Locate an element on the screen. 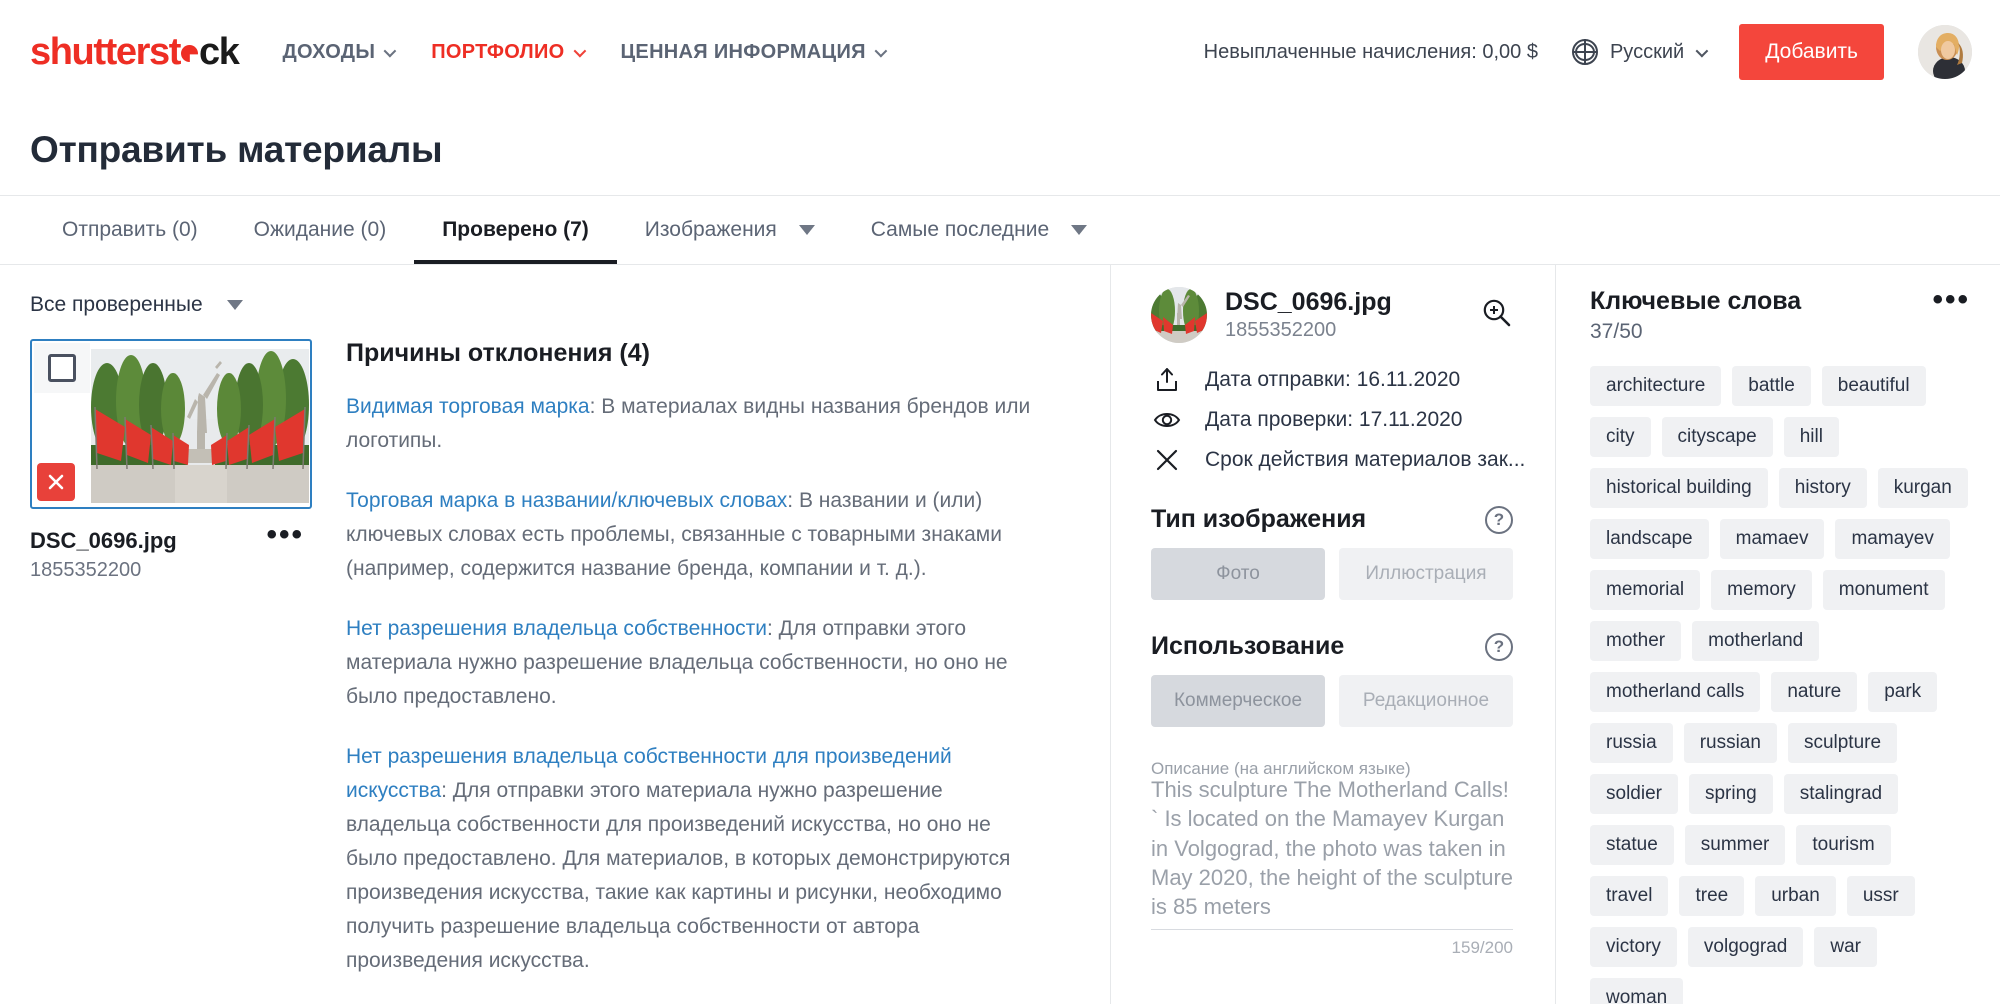 This screenshot has height=1004, width=2000. asset-thumbnail-card is located at coordinates (171, 424).